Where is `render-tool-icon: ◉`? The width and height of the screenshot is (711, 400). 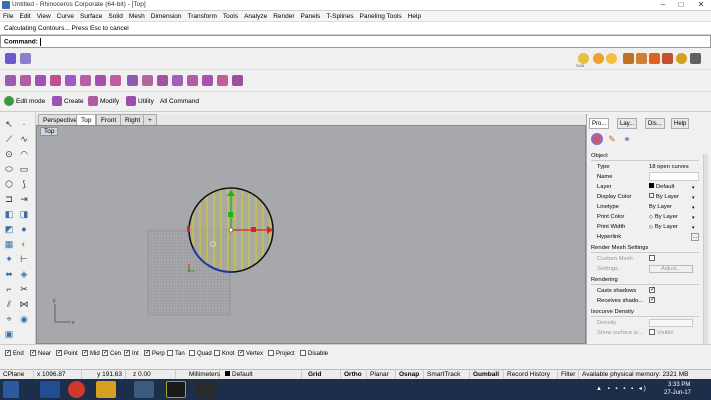
render-tool-icon: ◉ is located at coordinates (24, 319).